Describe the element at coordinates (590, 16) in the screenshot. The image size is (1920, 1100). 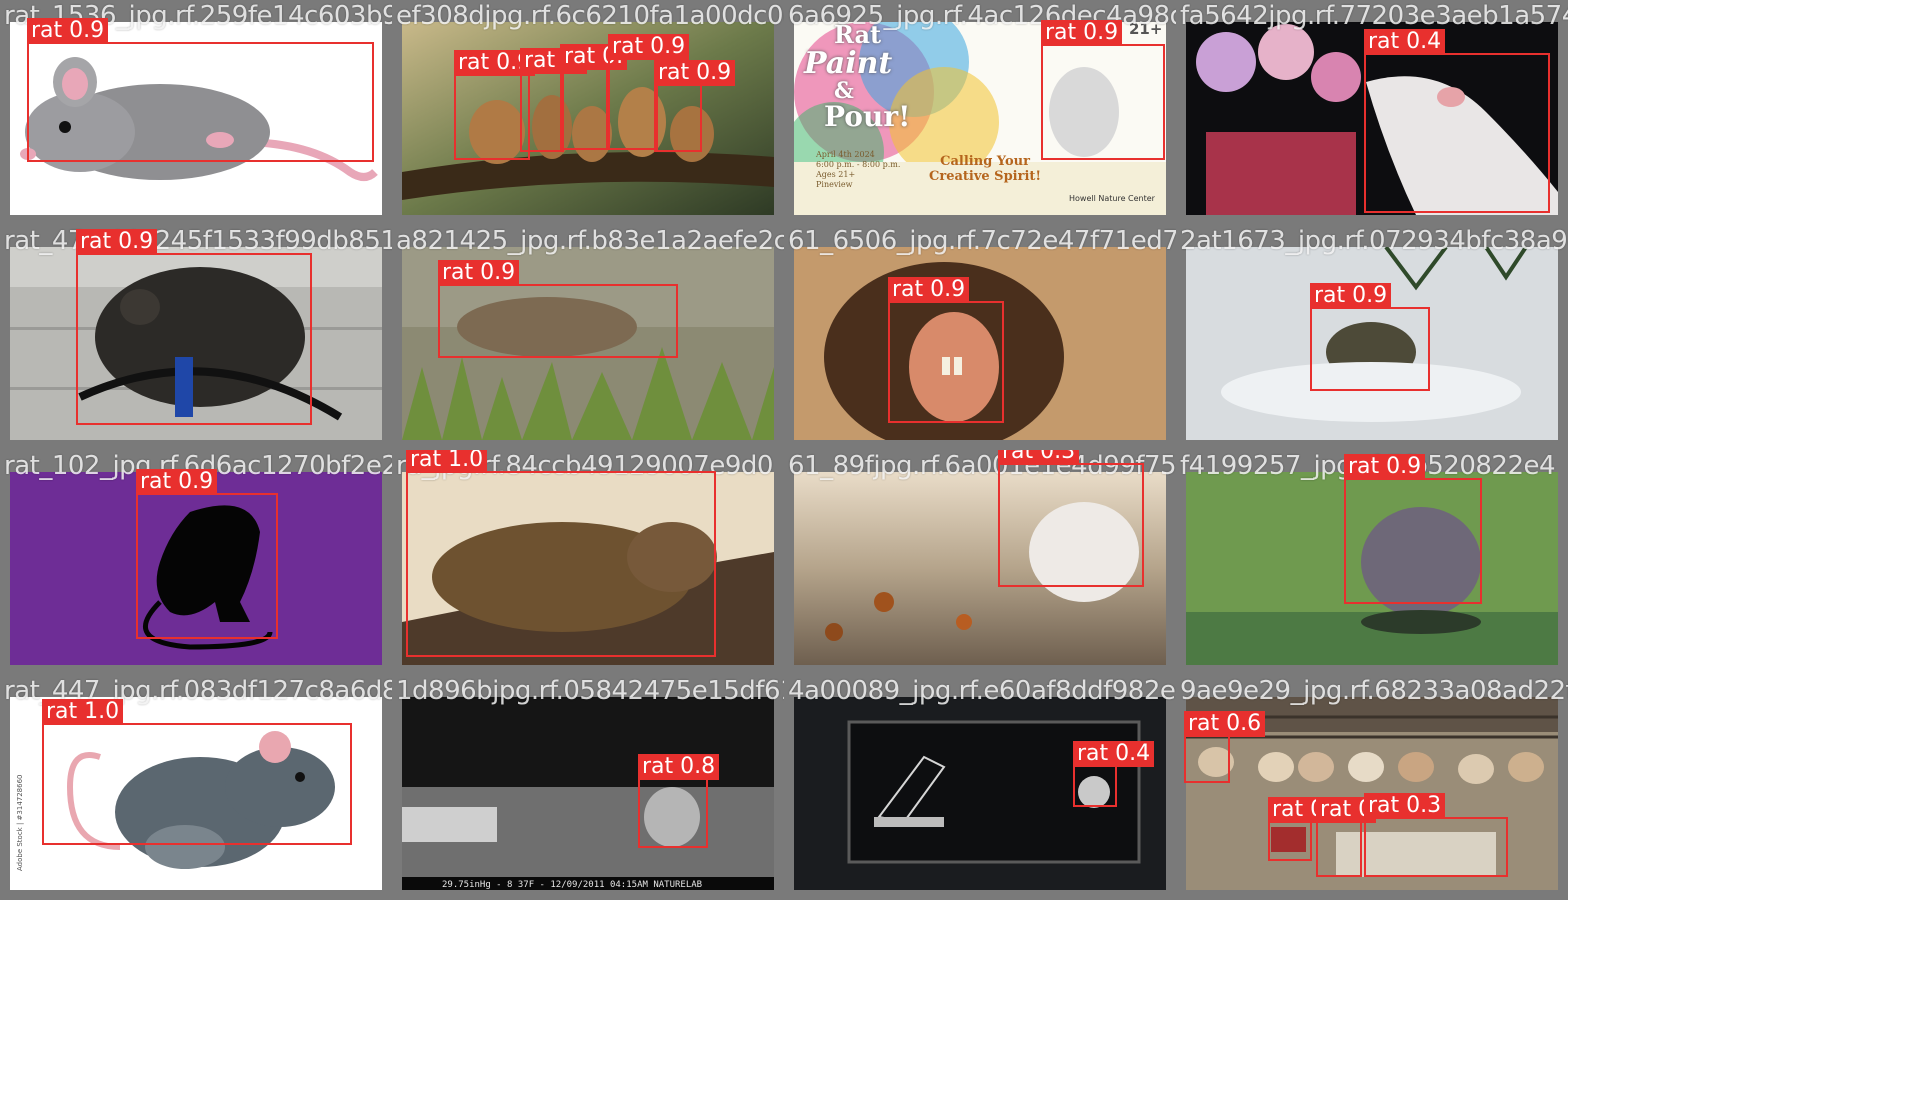
I see `filename-label: ef308djpg.rf.6c6210fa1a00dc0ef10` at that location.